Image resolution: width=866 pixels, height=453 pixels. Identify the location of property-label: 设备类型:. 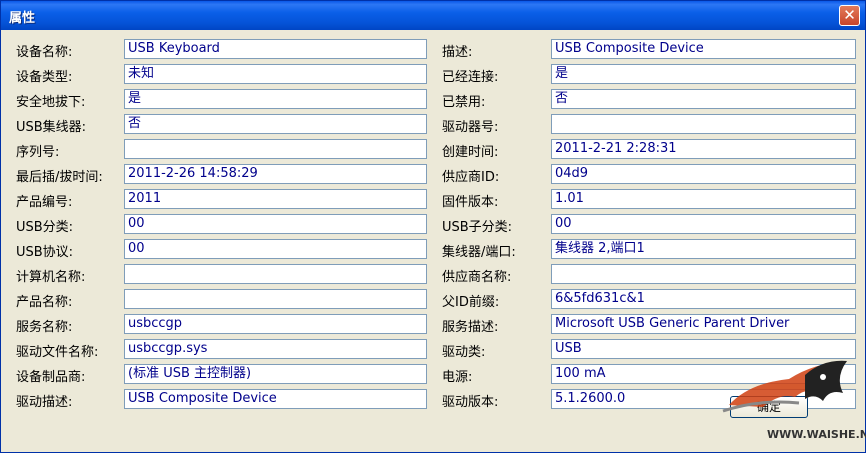
(44, 77).